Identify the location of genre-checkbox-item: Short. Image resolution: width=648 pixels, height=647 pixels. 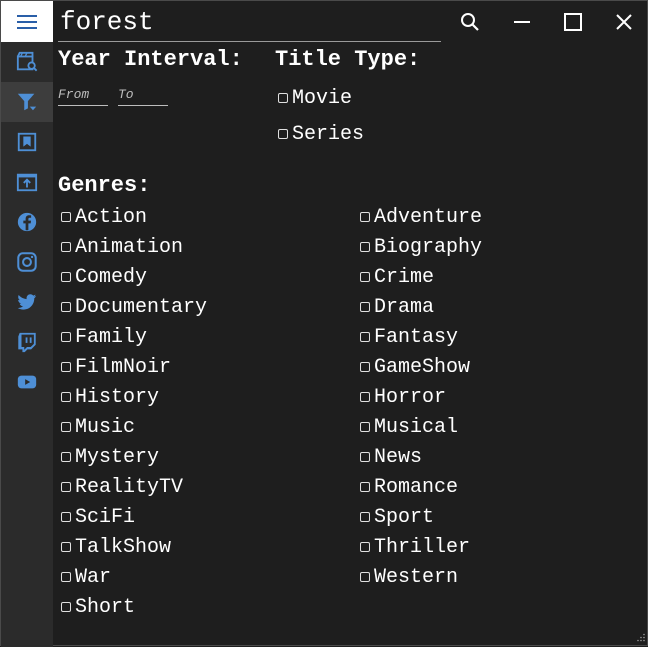
(98, 607).